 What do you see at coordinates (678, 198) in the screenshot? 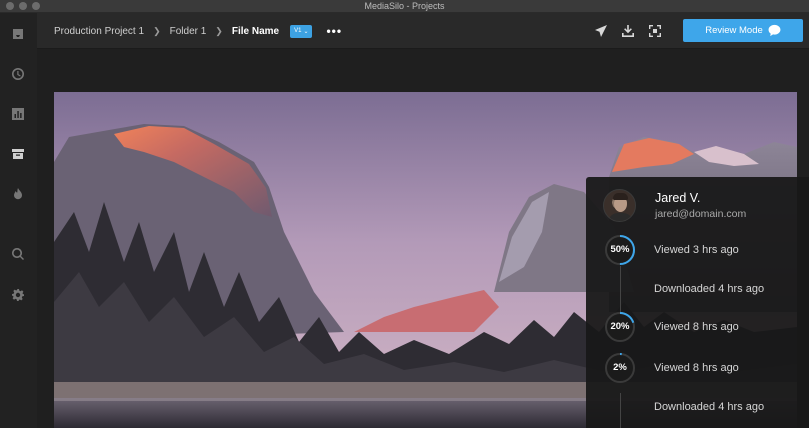
I see `user-name: Jared V.` at bounding box center [678, 198].